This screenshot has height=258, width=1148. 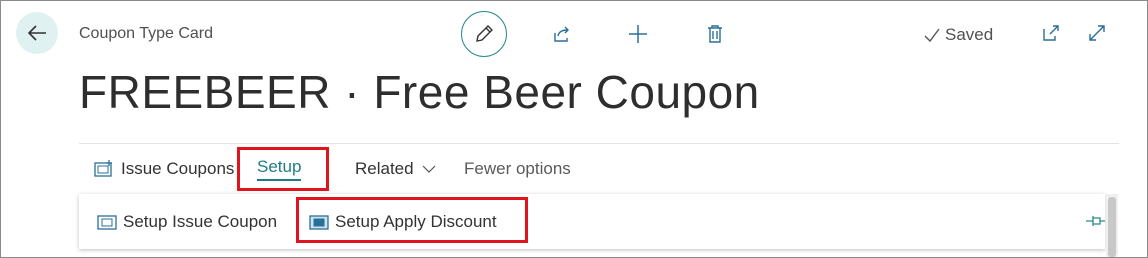 I want to click on share-button, so click(x=562, y=34).